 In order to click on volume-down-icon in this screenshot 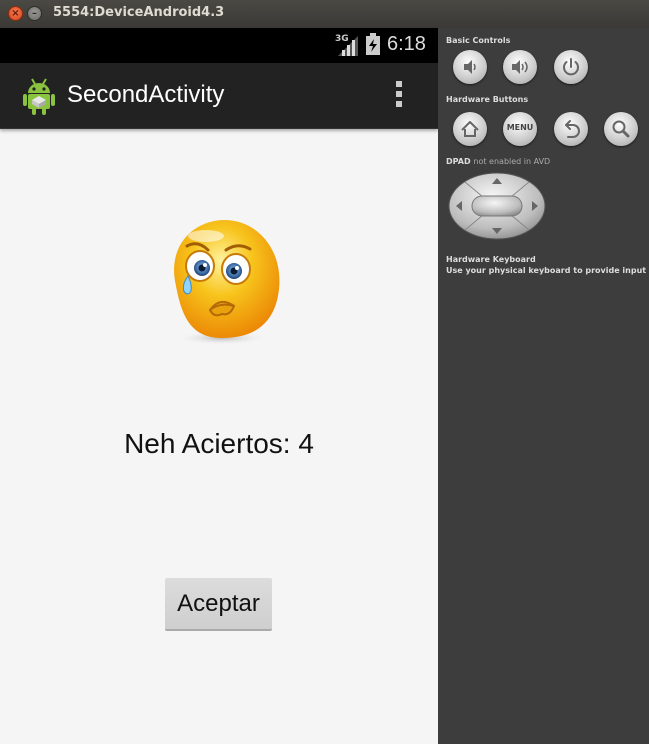, I will do `click(470, 67)`.